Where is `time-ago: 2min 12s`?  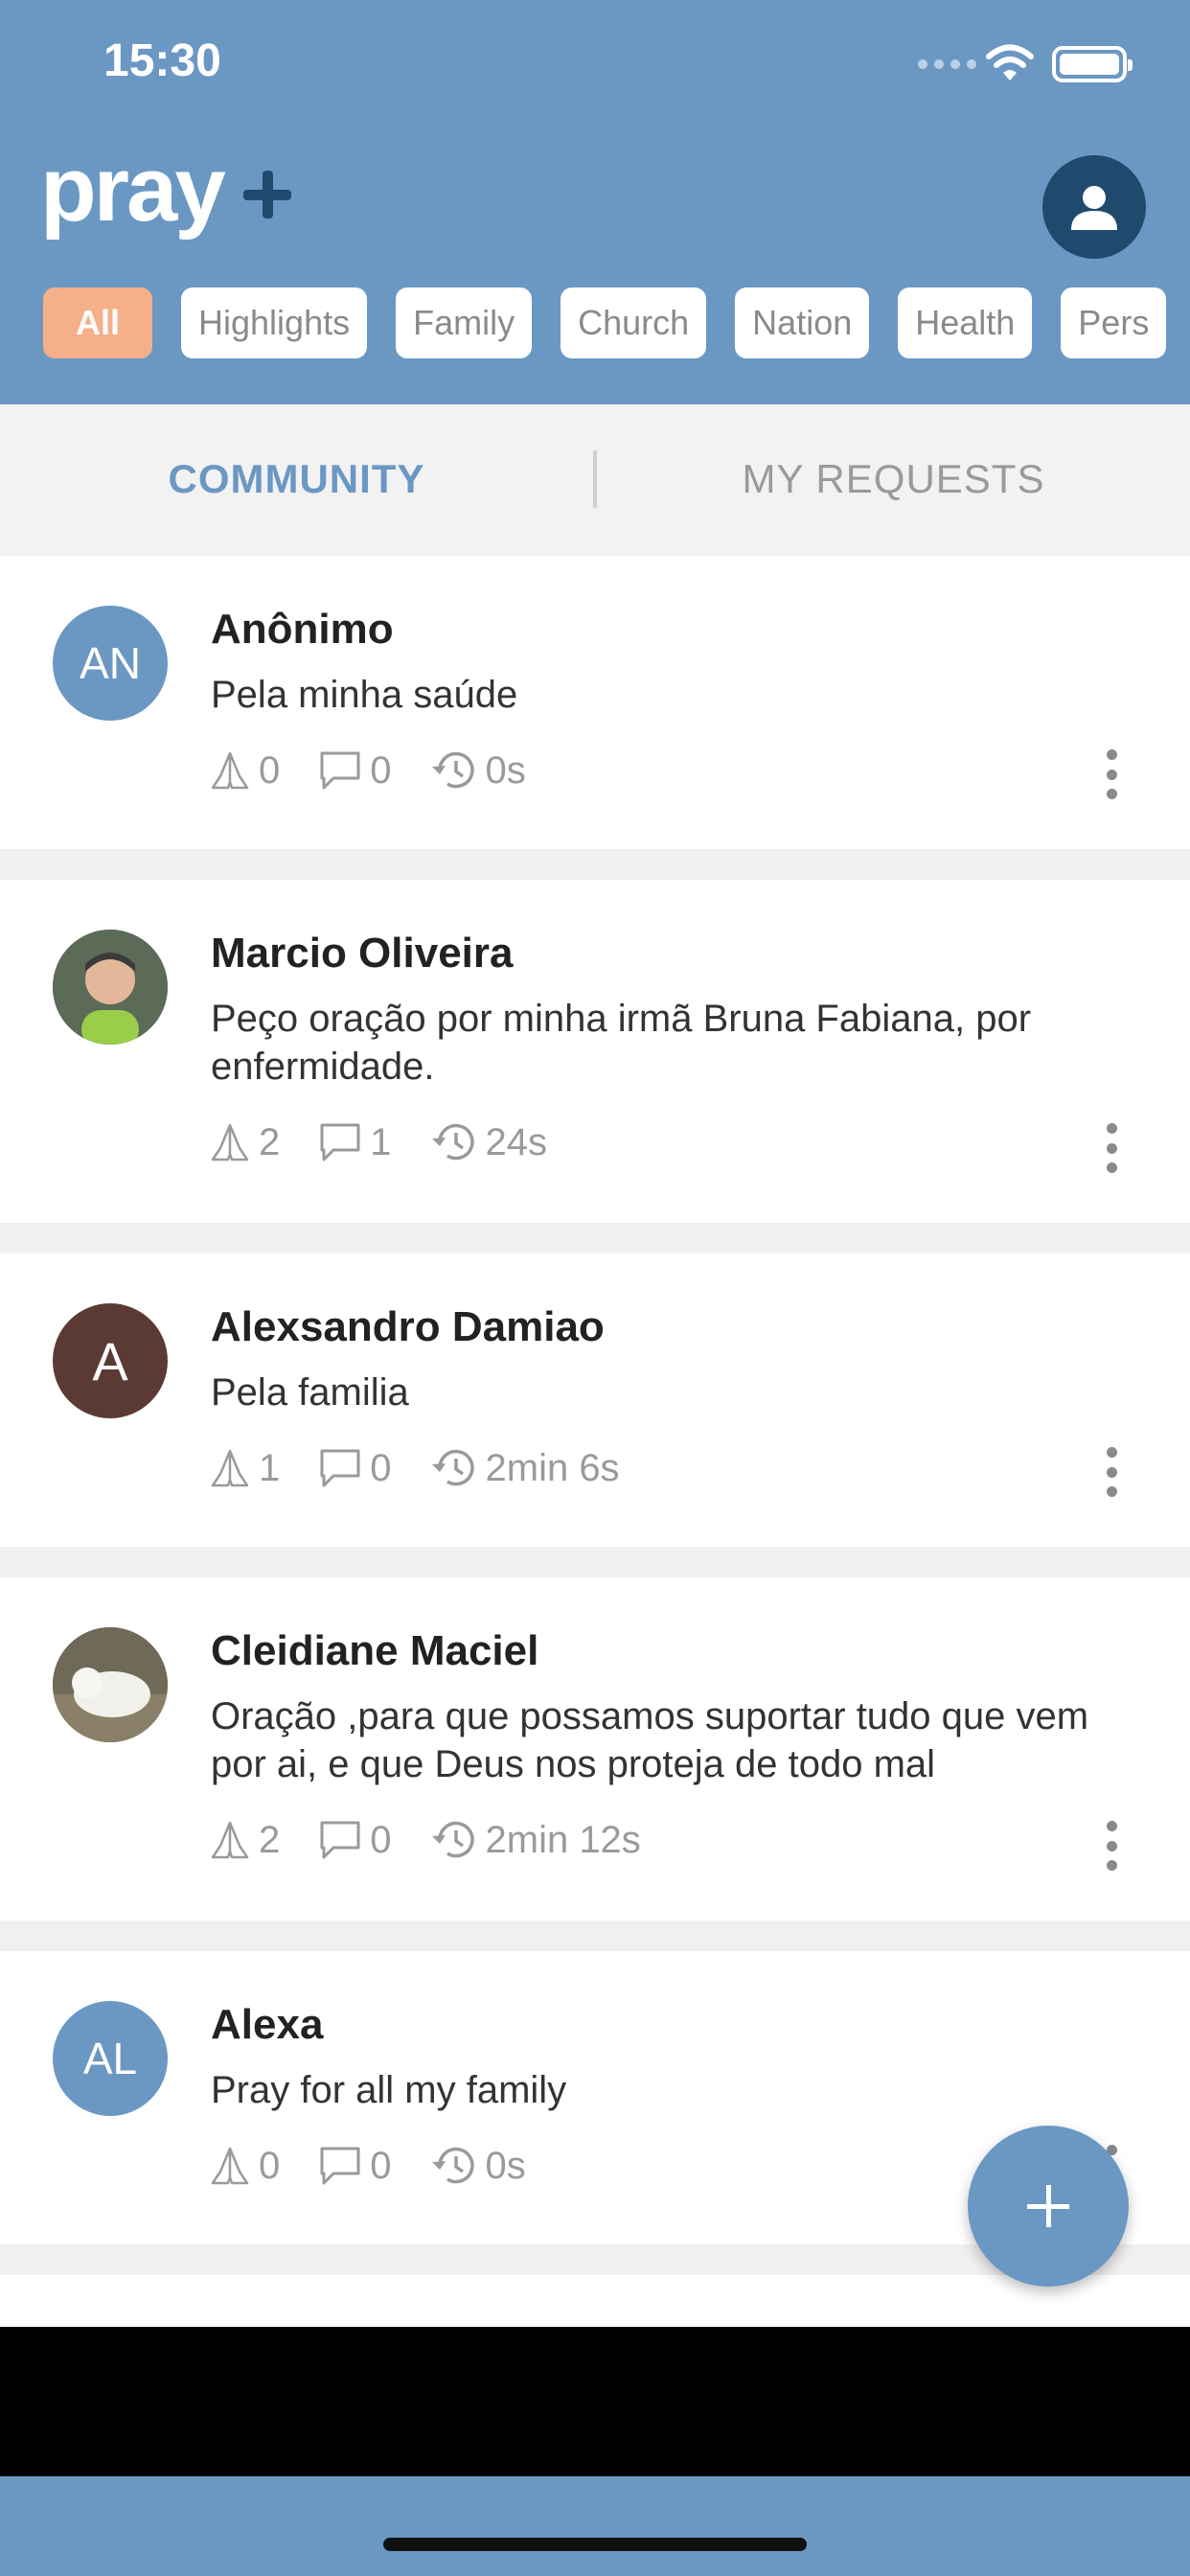 time-ago: 2min 12s is located at coordinates (563, 1839).